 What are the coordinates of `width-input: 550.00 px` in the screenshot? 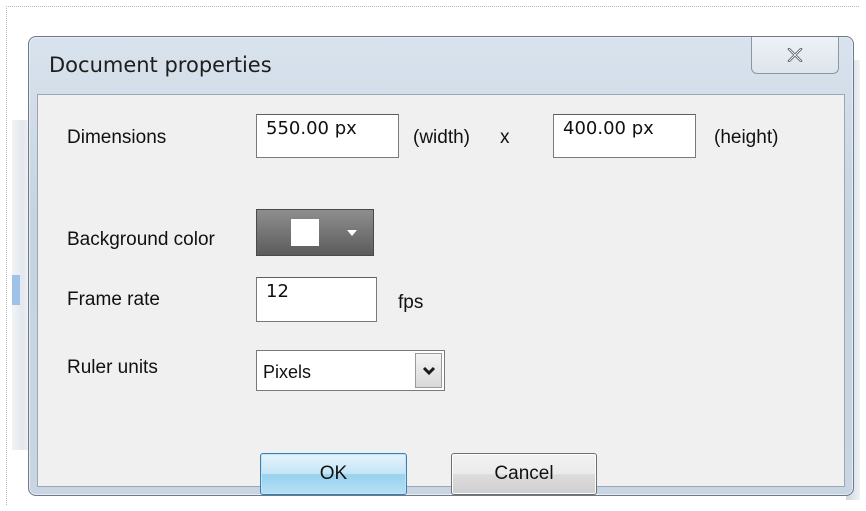 It's located at (327, 136).